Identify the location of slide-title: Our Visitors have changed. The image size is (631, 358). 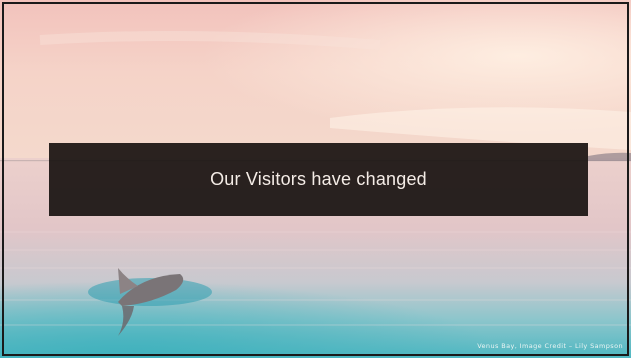
(318, 179).